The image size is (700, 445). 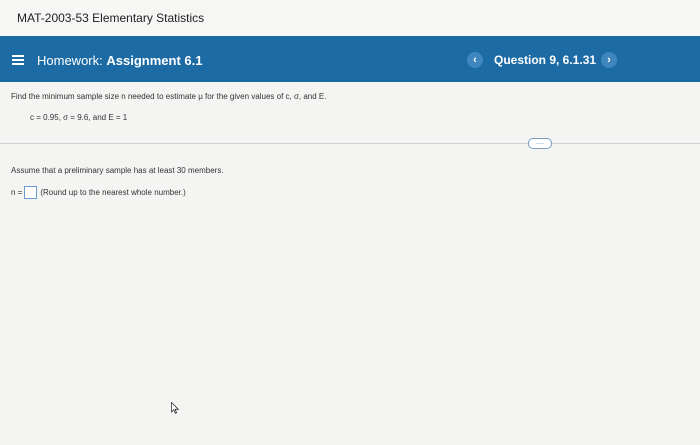 What do you see at coordinates (111, 18) in the screenshot?
I see `course-title: MAT-2003-53 Elementary Statistics` at bounding box center [111, 18].